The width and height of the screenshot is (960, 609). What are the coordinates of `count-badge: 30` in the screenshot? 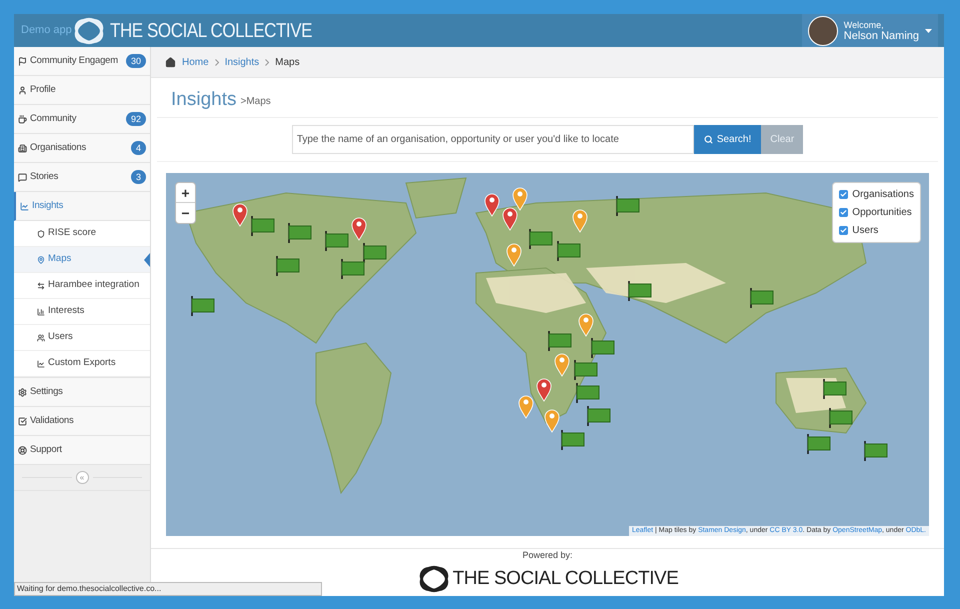 It's located at (136, 61).